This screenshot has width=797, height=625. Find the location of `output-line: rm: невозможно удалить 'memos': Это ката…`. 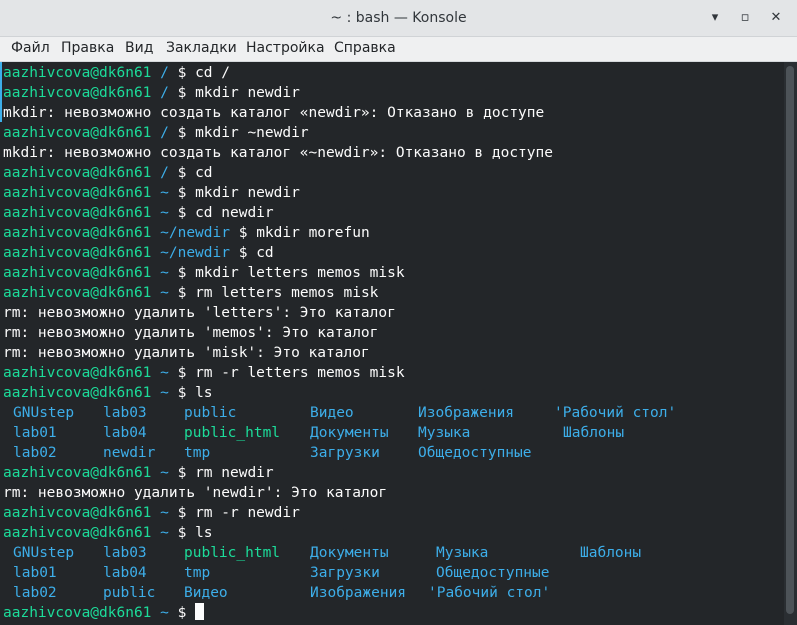

output-line: rm: невозможно удалить 'memos': Это ката… is located at coordinates (191, 333).